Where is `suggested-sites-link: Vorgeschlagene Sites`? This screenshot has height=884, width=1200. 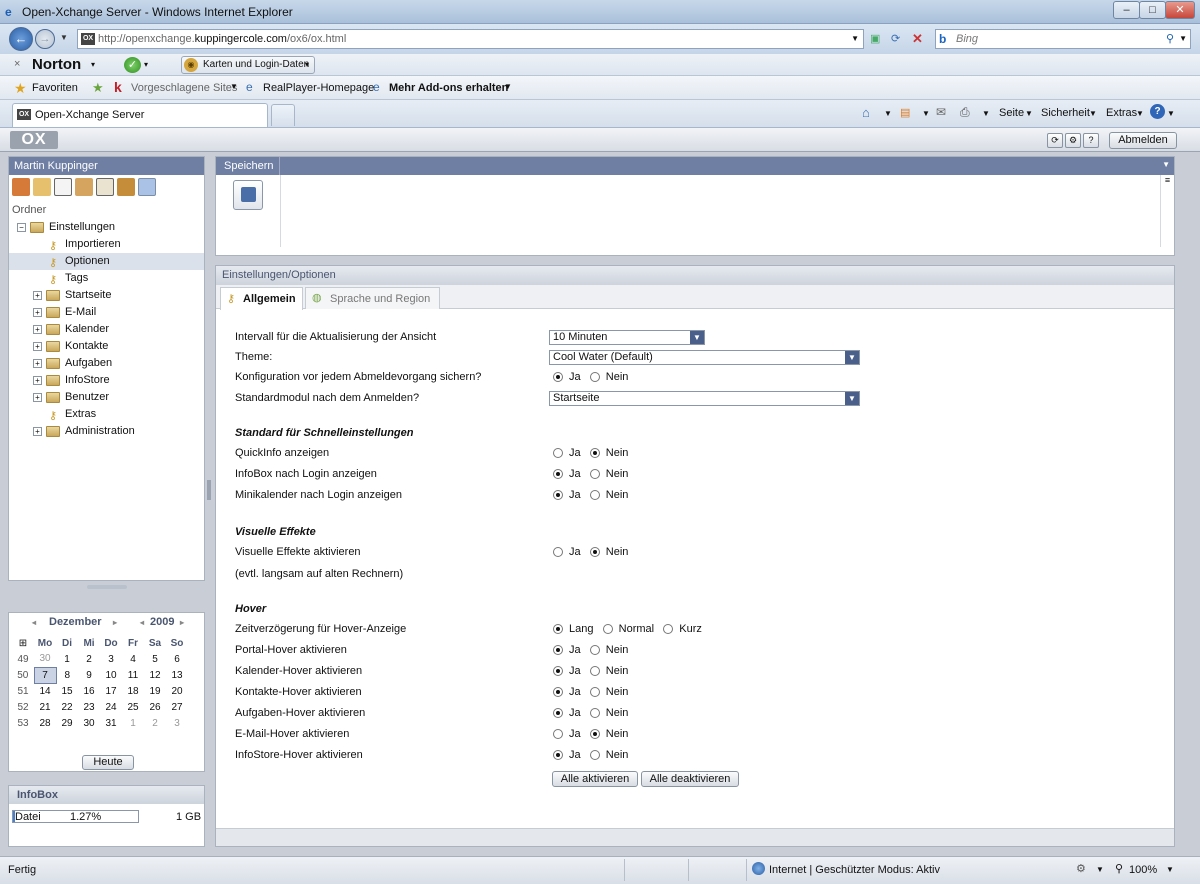
suggested-sites-link: Vorgeschlagene Sites is located at coordinates (184, 88).